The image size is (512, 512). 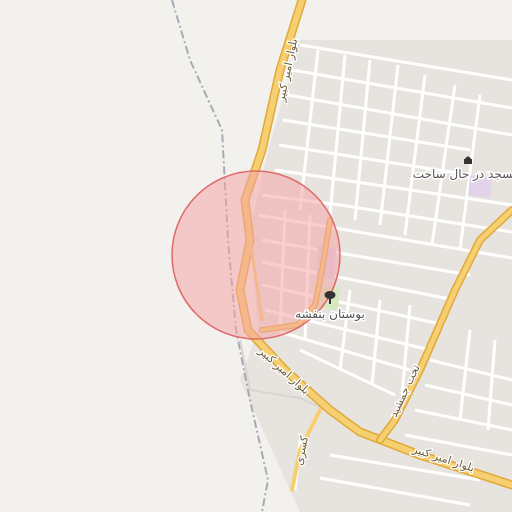 I want to click on mosque-label: مسجد در حال ساخت, so click(x=461, y=175).